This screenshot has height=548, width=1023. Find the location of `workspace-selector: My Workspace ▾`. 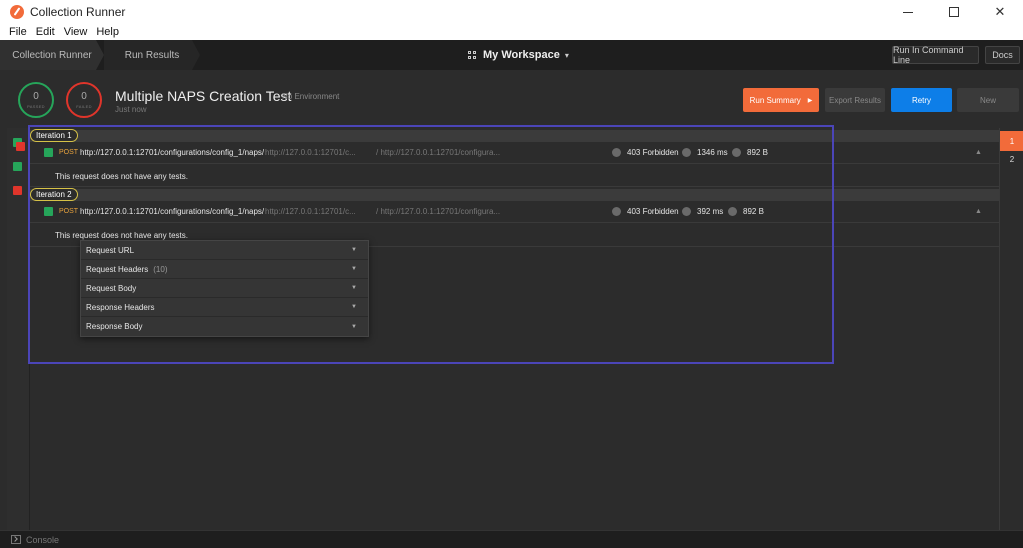

workspace-selector: My Workspace ▾ is located at coordinates (518, 55).